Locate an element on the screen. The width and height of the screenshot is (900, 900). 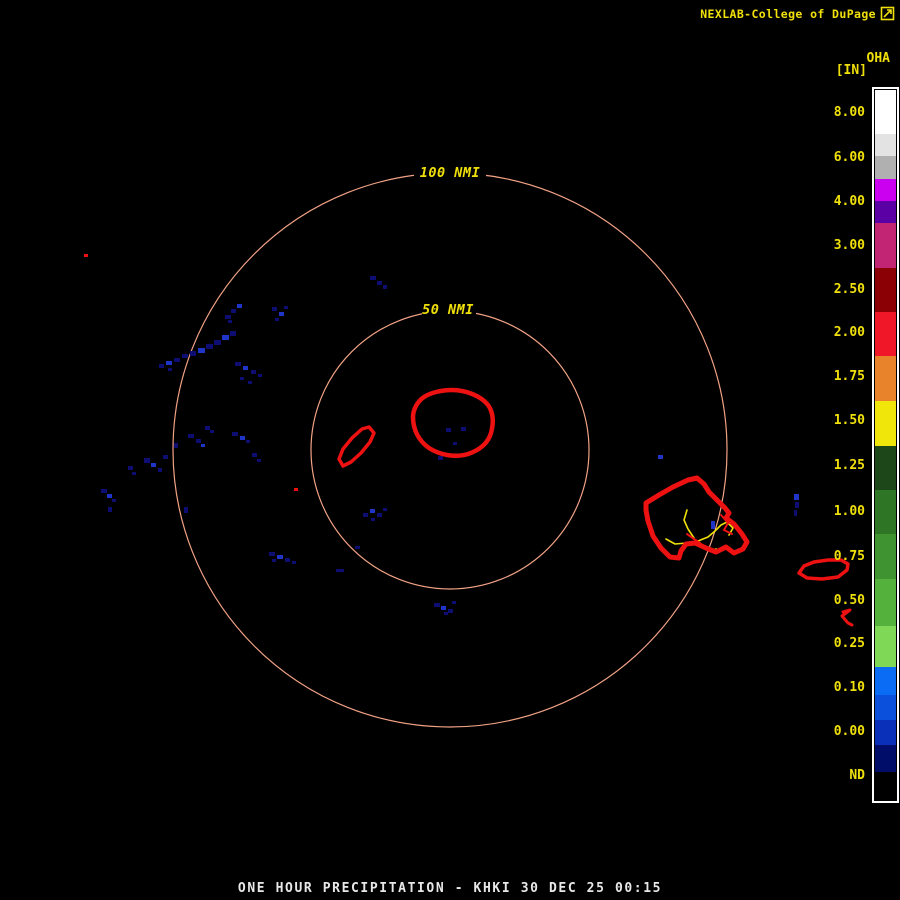
legend-label: 2.00 is located at coordinates (849, 332).